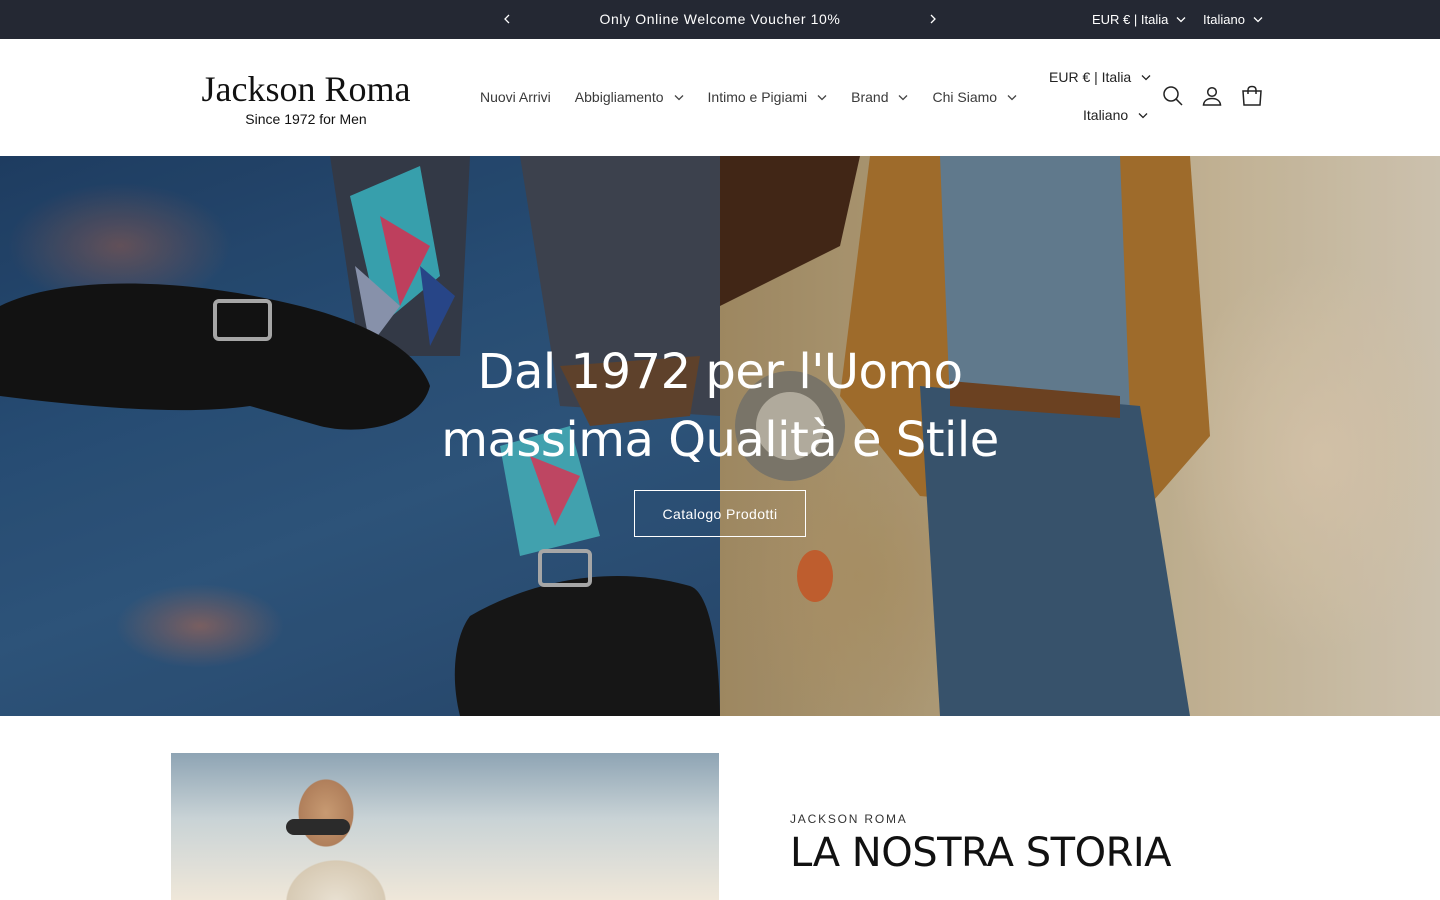 The width and height of the screenshot is (1440, 900). I want to click on logo-tagline: Since 1972 for Men, so click(306, 119).